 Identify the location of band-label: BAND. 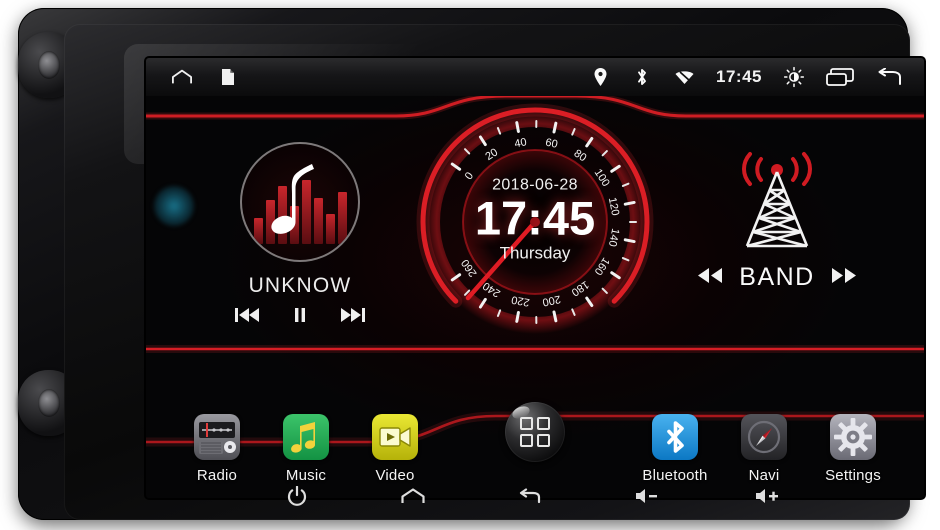
(777, 277).